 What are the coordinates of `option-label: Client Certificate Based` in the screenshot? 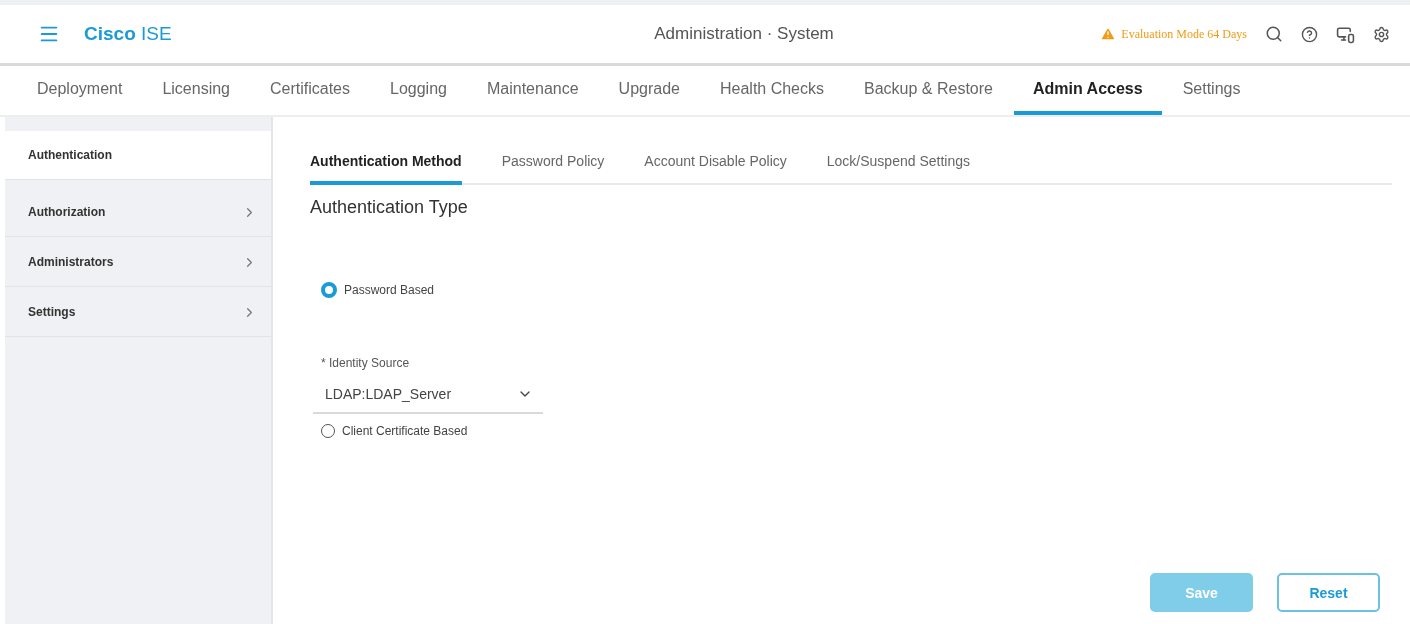 It's located at (405, 431).